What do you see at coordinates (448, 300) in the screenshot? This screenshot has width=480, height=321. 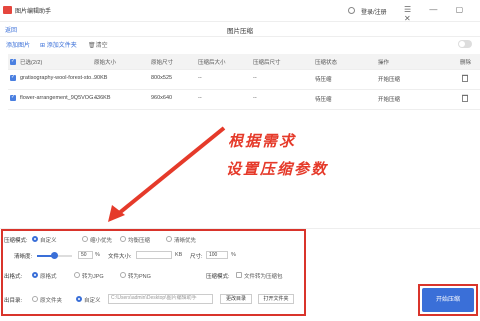 I see `start-highlight-box` at bounding box center [448, 300].